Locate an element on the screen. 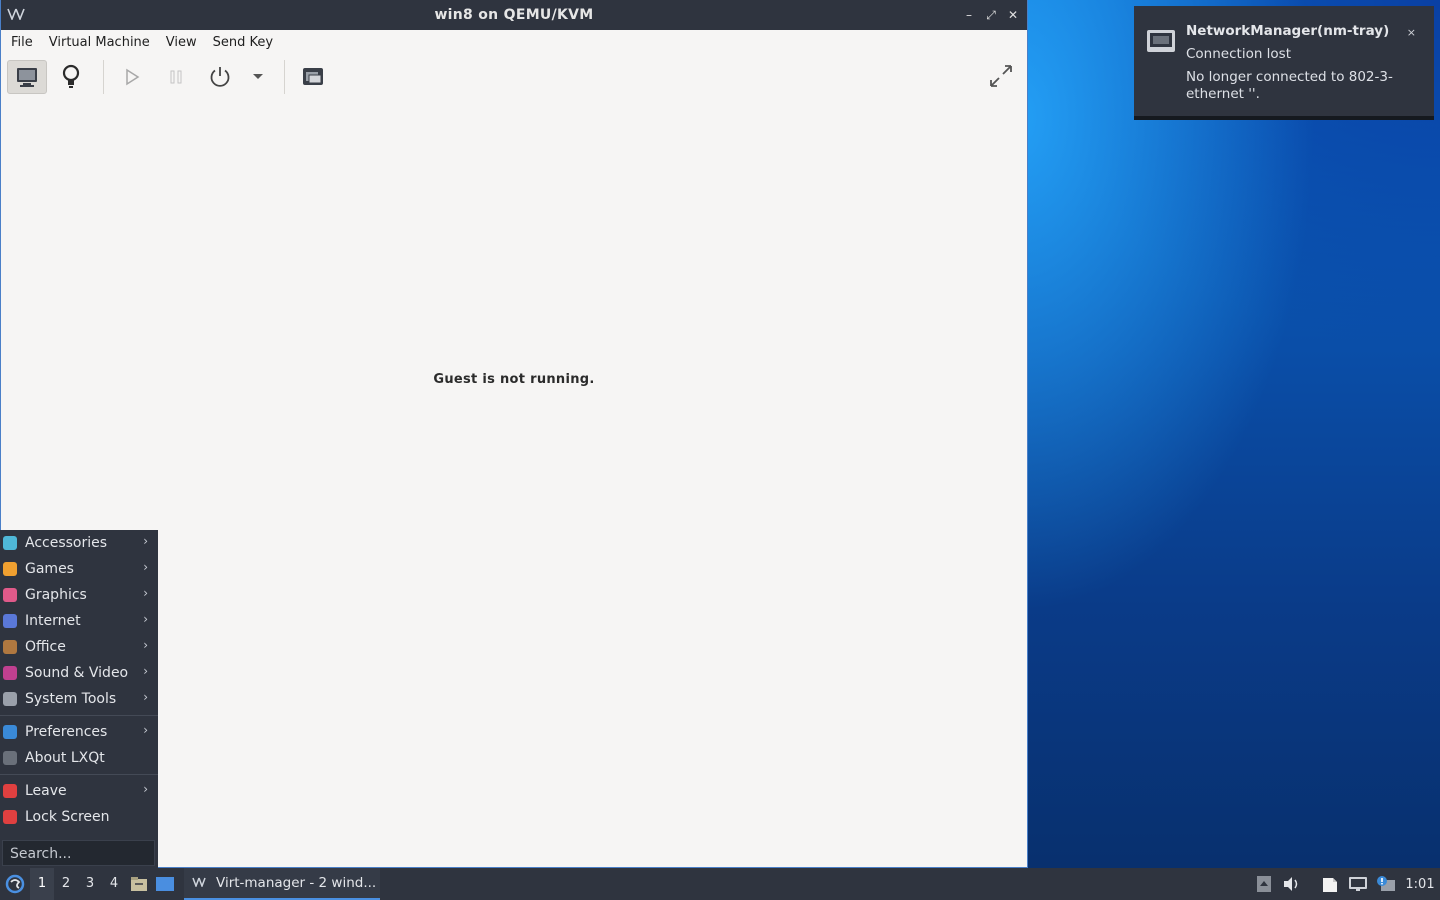 This screenshot has height=900, width=1440. menu-item-graphics: Graphics › is located at coordinates (79, 595).